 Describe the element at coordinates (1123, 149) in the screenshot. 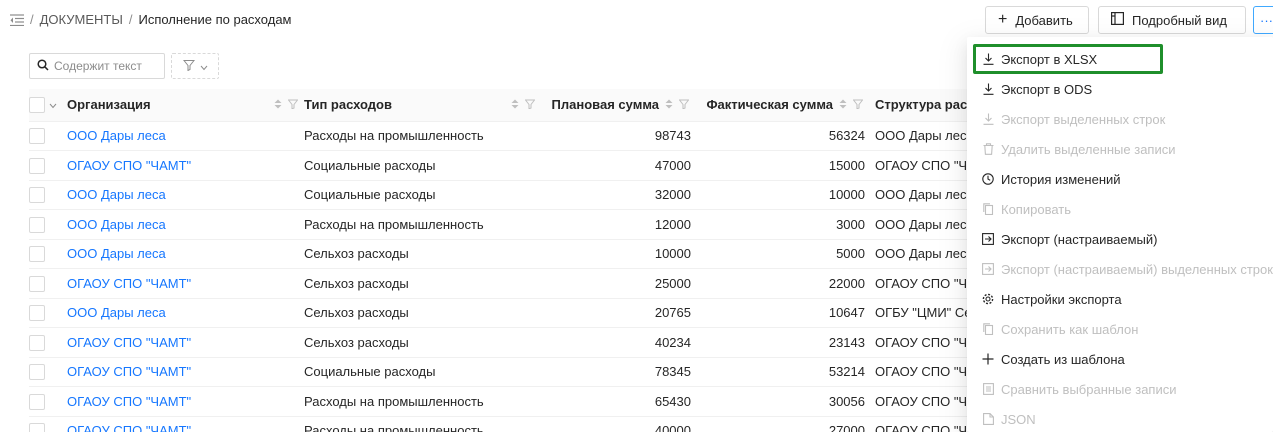

I see `menu-item: Удалить выделенные записи` at that location.